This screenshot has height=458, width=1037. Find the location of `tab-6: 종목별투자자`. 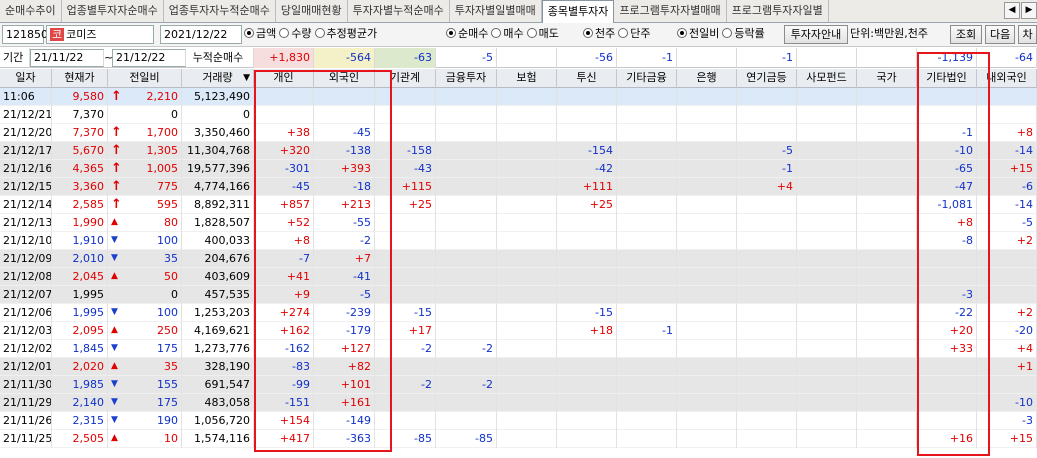

tab-6: 종목별투자자 is located at coordinates (578, 11).